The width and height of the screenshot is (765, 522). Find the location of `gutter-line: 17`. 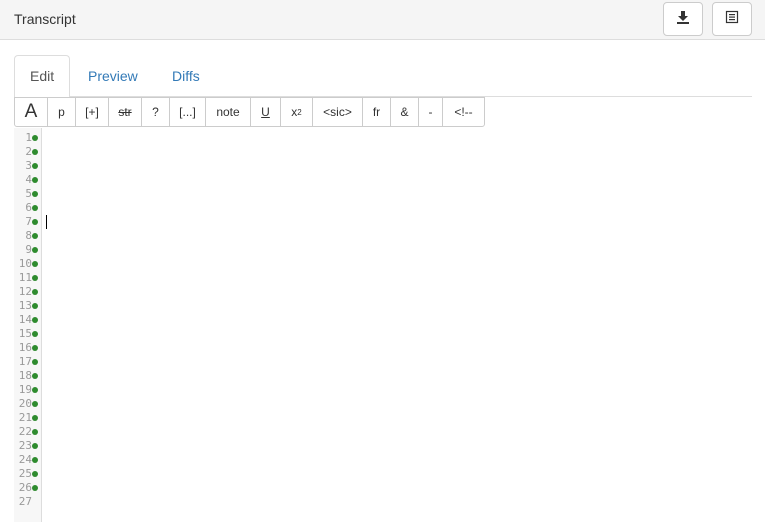

gutter-line: 17 is located at coordinates (28, 362).